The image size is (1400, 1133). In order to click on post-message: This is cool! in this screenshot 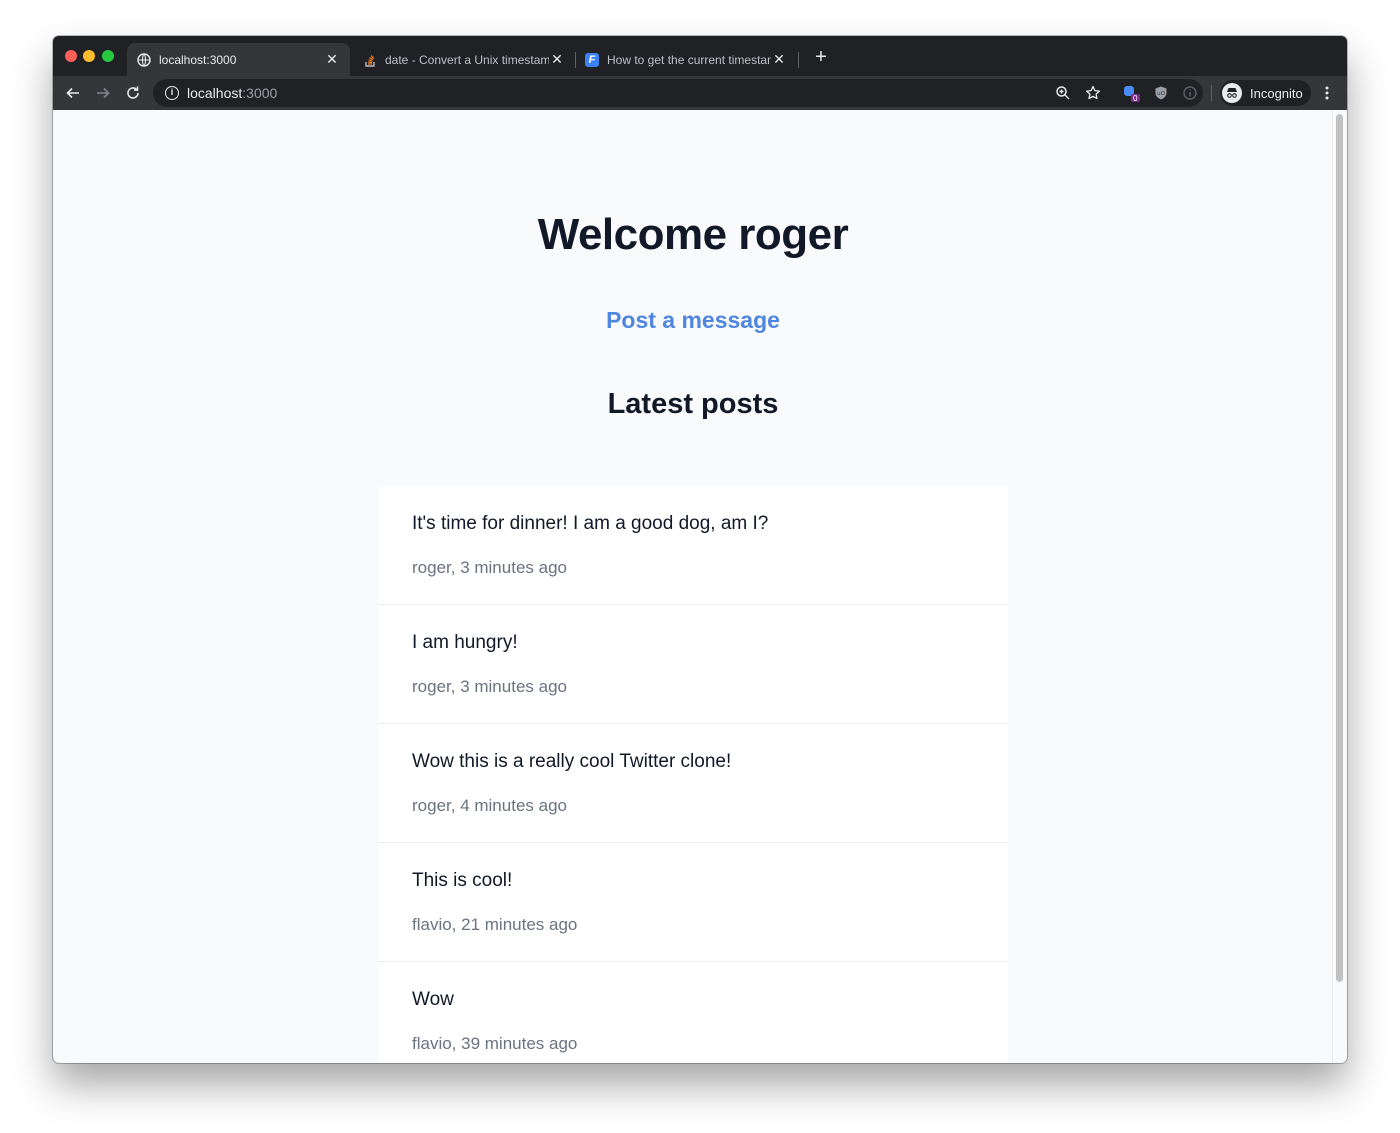, I will do `click(462, 880)`.